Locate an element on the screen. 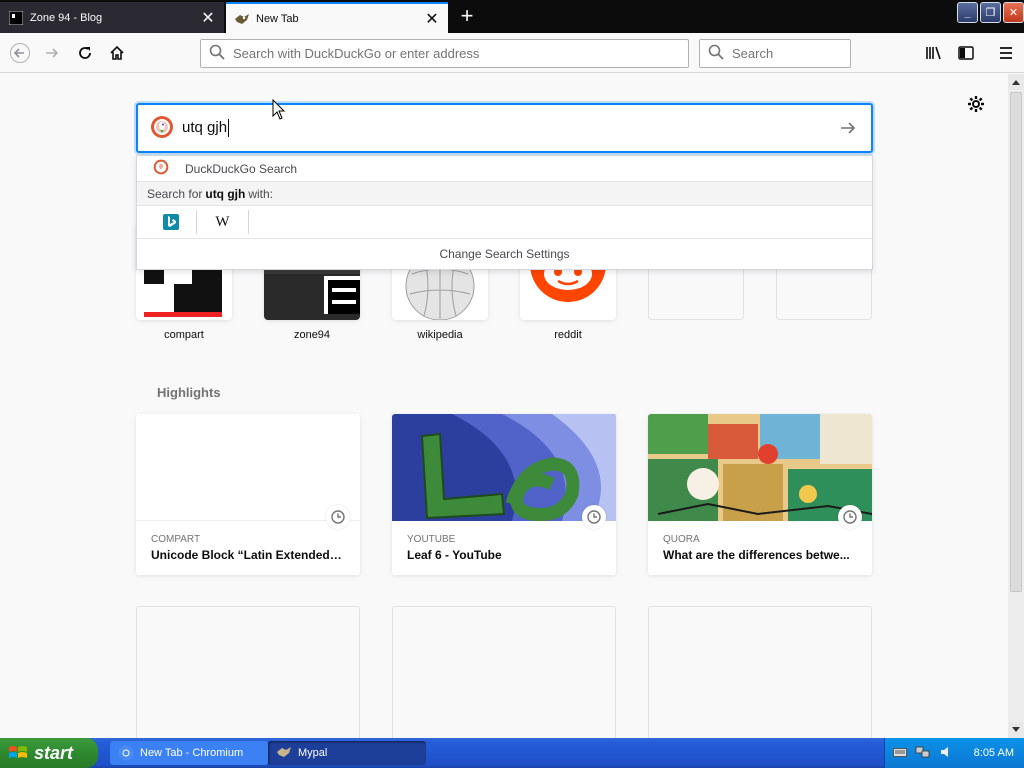 The image size is (1024, 768). suggestion-duckduckgo-search: DuckDuckGo Search is located at coordinates (504, 169).